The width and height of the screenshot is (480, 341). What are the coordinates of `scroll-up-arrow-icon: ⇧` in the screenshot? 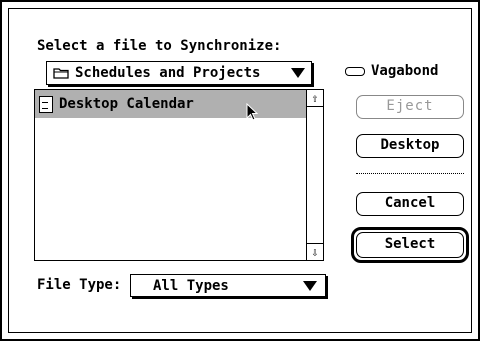 It's located at (315, 98).